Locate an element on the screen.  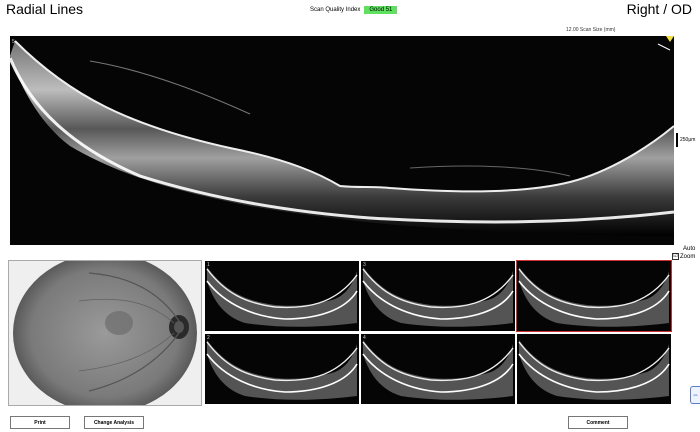
thumbnail-index: 1 is located at coordinates (208, 265).